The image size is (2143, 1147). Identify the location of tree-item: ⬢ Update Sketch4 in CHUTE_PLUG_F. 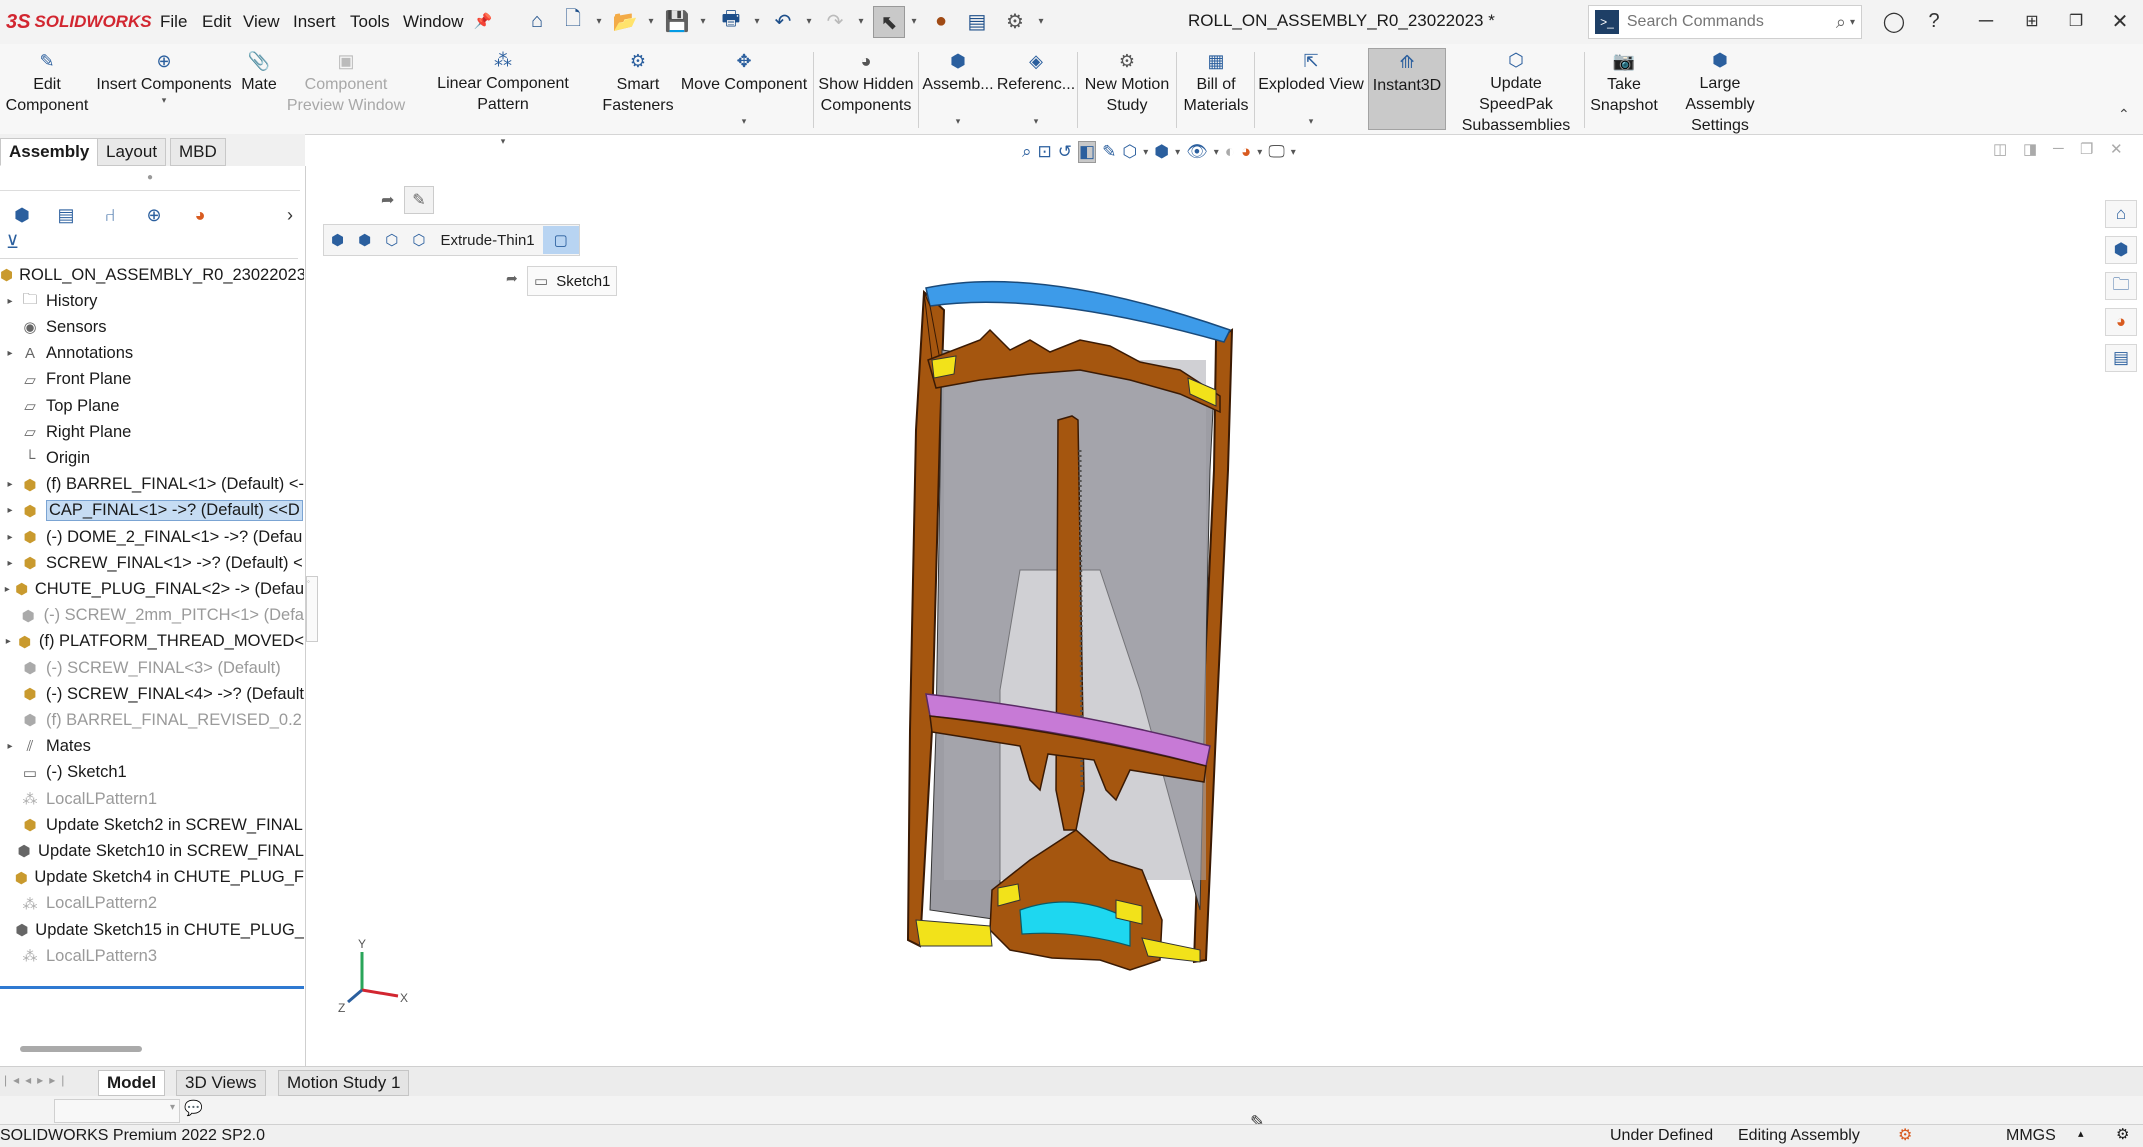
(152, 878).